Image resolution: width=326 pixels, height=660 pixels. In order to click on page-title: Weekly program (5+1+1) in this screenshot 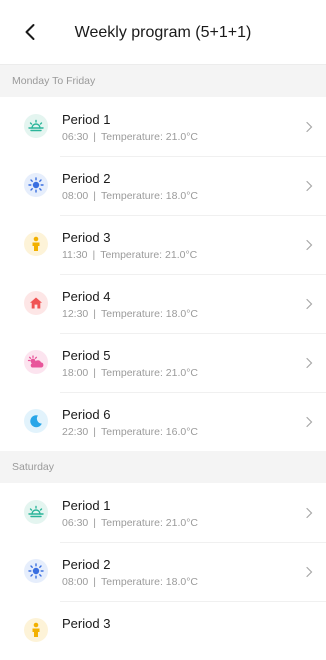, I will do `click(163, 32)`.